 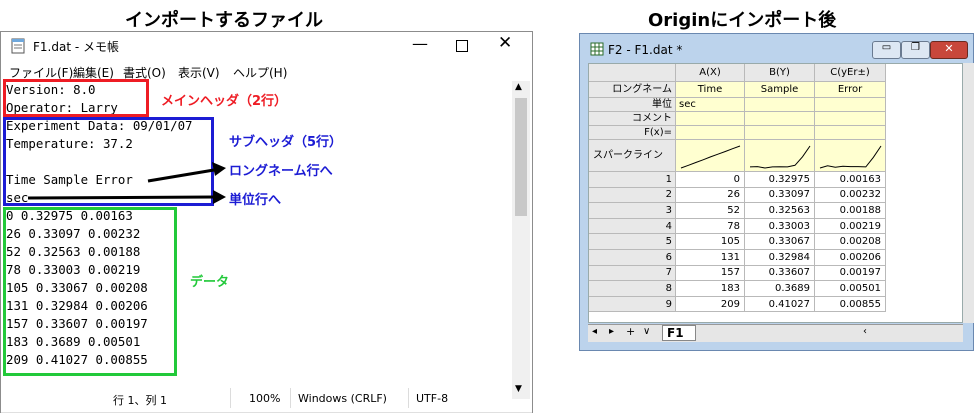 I want to click on data-cell: 0, so click(x=710, y=180).